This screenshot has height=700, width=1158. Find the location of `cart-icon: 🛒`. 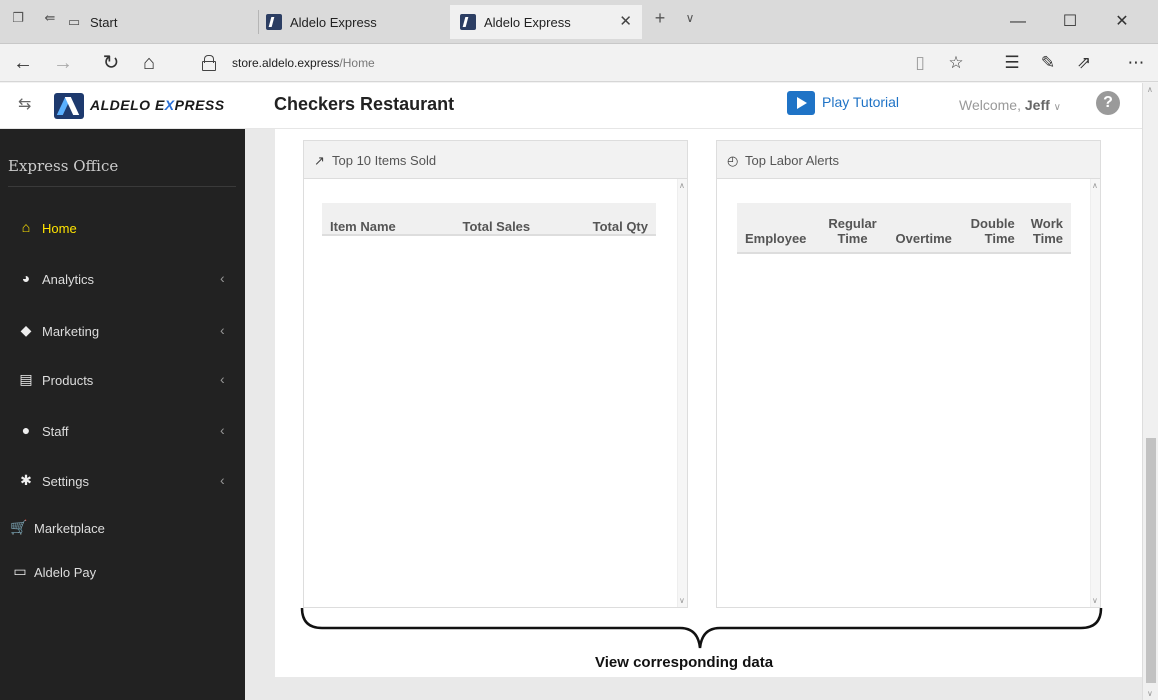

cart-icon: 🛒 is located at coordinates (19, 527).